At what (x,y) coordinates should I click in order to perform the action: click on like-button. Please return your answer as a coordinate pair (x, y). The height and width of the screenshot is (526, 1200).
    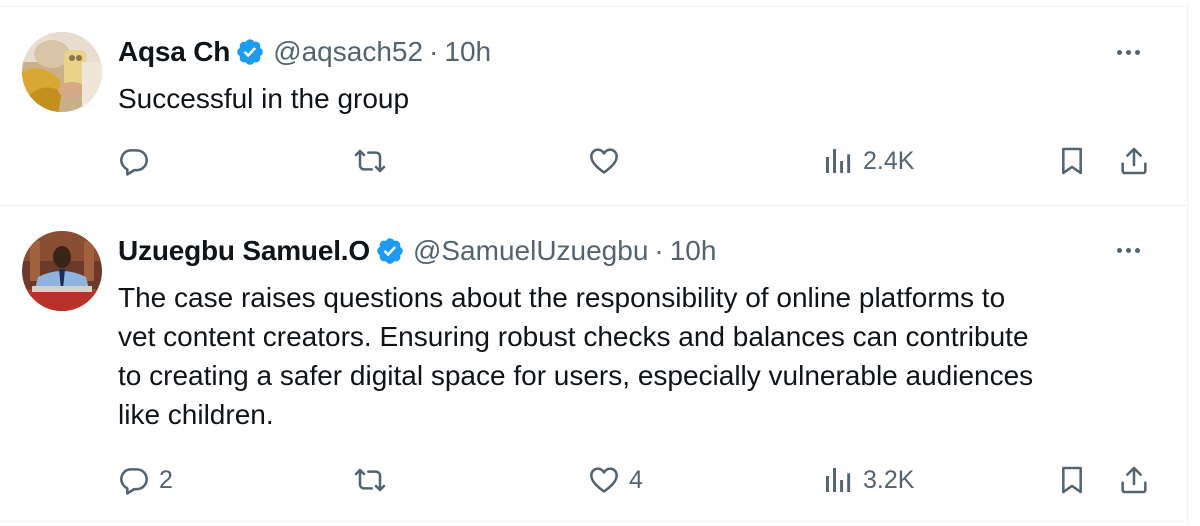
    Looking at the image, I should click on (608, 161).